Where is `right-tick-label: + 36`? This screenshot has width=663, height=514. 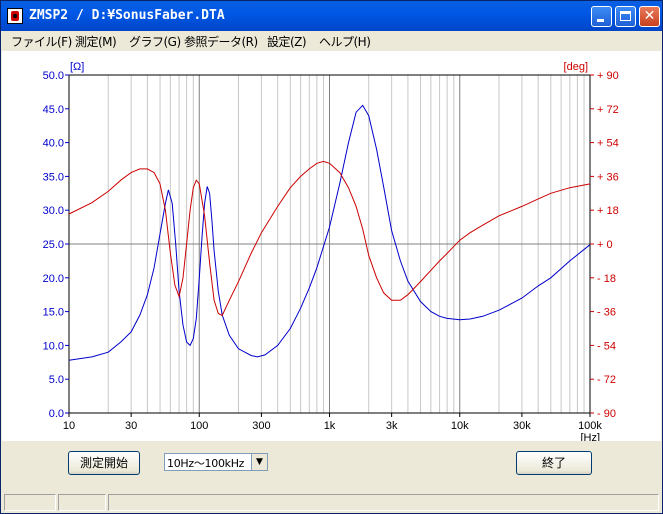
right-tick-label: + 36 is located at coordinates (608, 177).